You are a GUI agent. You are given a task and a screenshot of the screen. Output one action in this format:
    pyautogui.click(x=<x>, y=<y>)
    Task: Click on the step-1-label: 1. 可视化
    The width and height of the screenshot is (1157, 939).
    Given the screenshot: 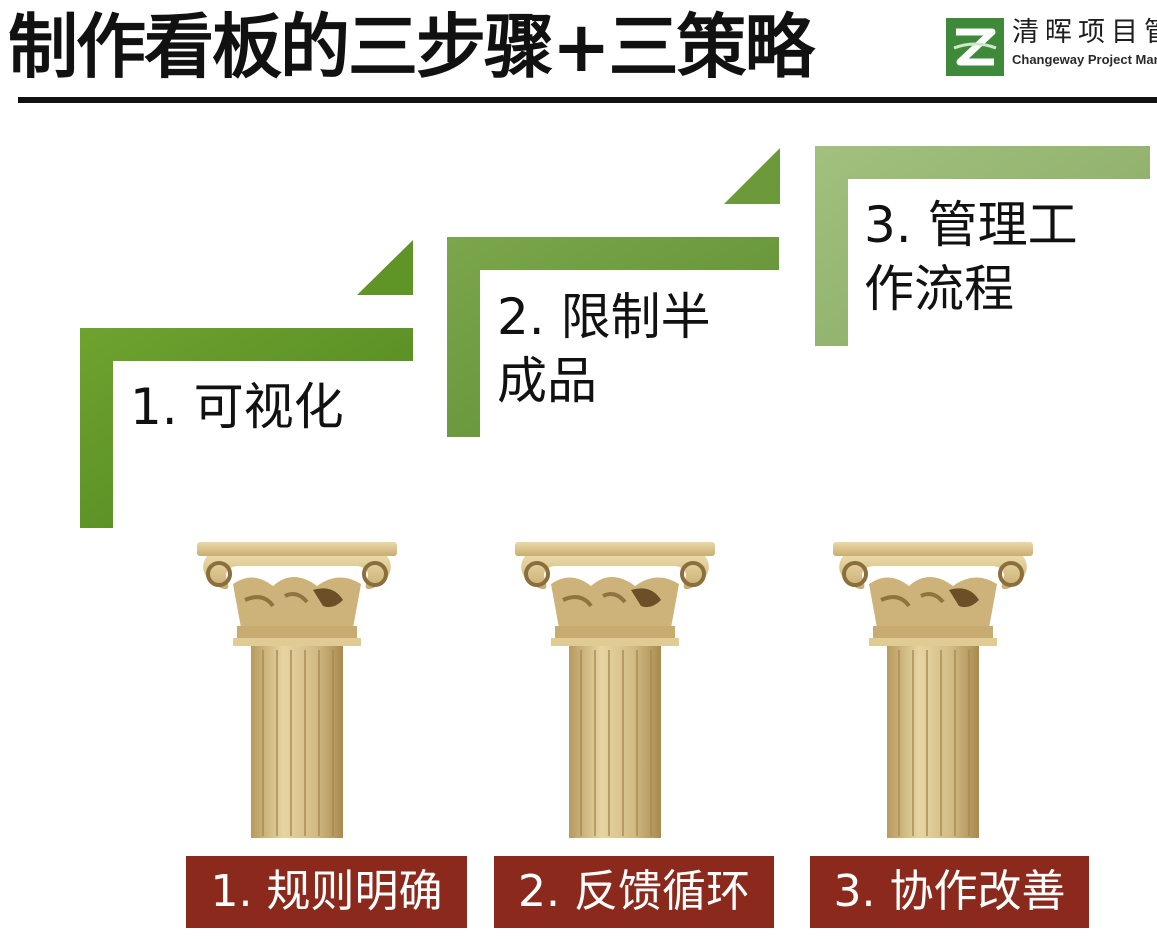 What is the action you would take?
    pyautogui.click(x=237, y=407)
    